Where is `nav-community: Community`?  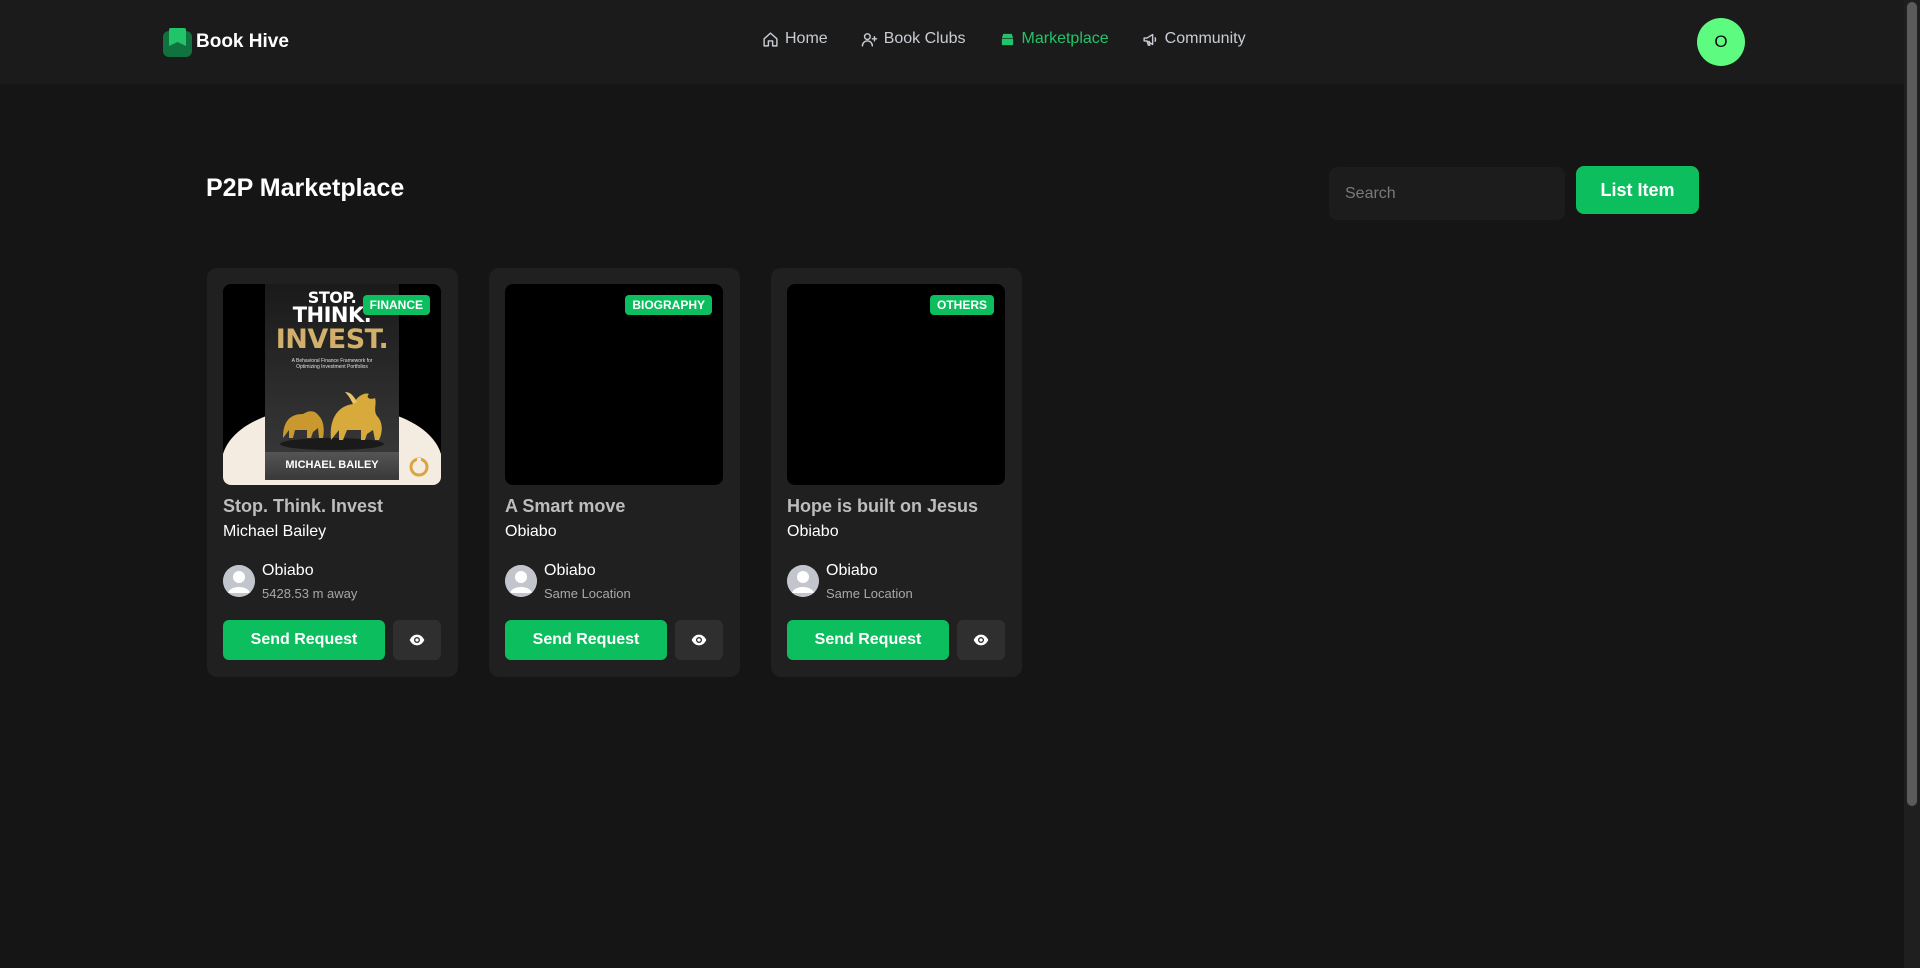
nav-community: Community is located at coordinates (1194, 39).